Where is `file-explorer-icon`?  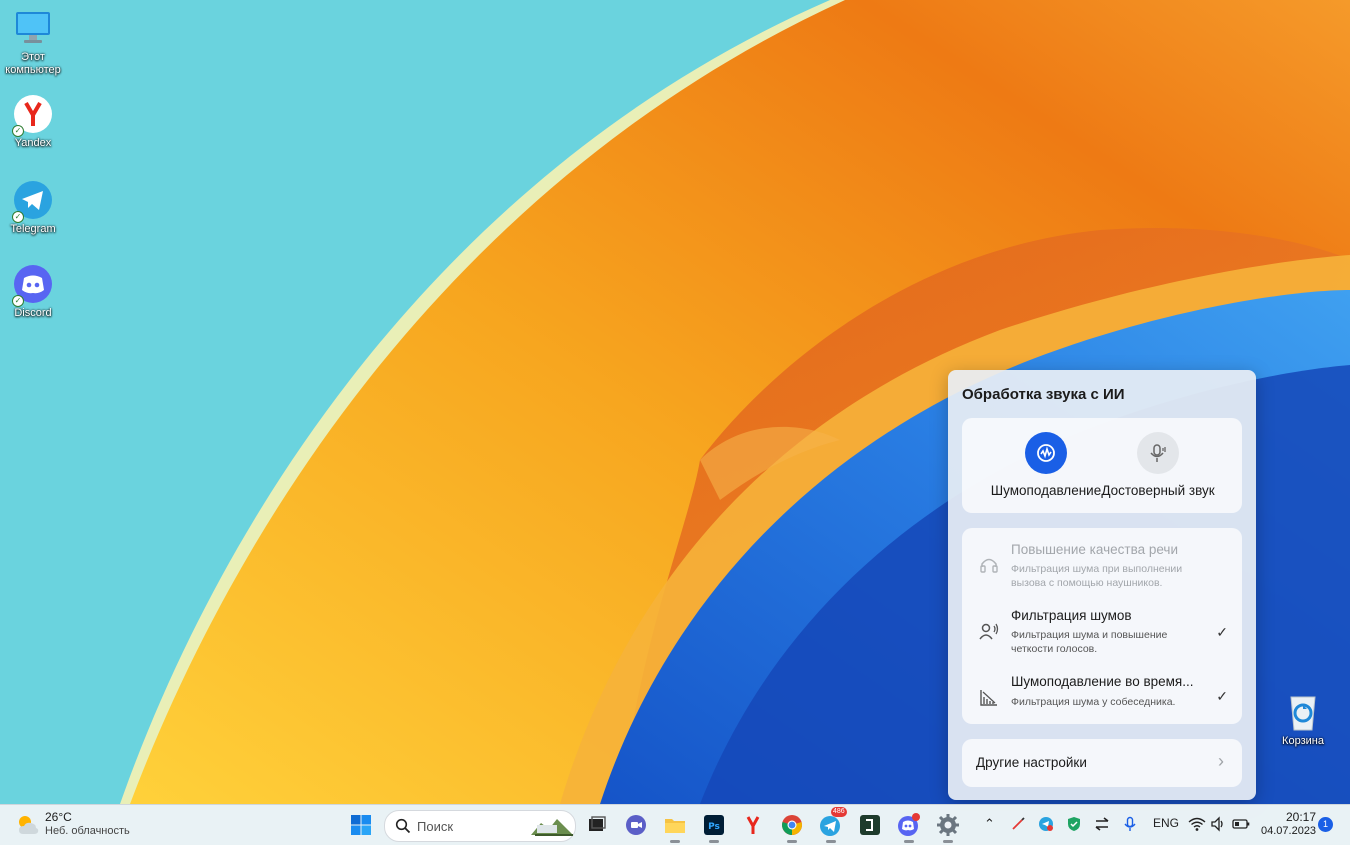 file-explorer-icon is located at coordinates (675, 827).